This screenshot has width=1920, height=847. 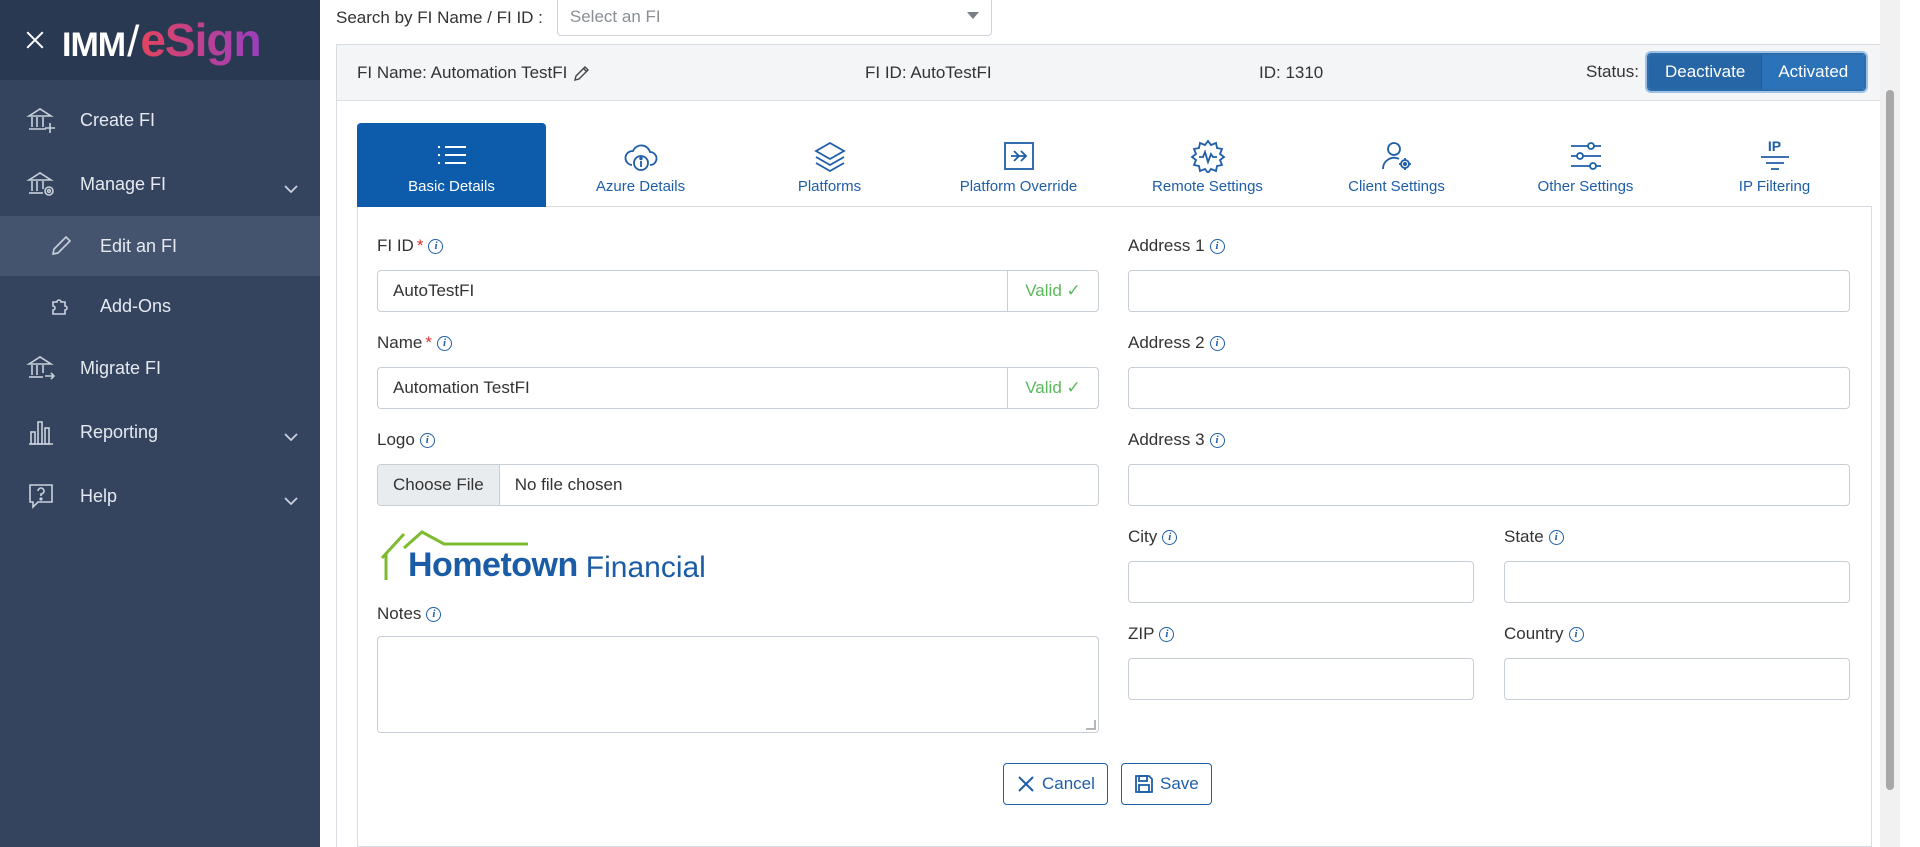 What do you see at coordinates (640, 186) in the screenshot?
I see `tab-label: Azure Details` at bounding box center [640, 186].